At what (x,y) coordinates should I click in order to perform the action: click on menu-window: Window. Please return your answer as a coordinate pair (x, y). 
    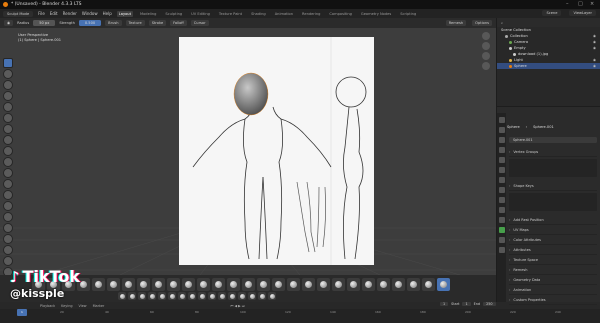
    Looking at the image, I should click on (90, 13).